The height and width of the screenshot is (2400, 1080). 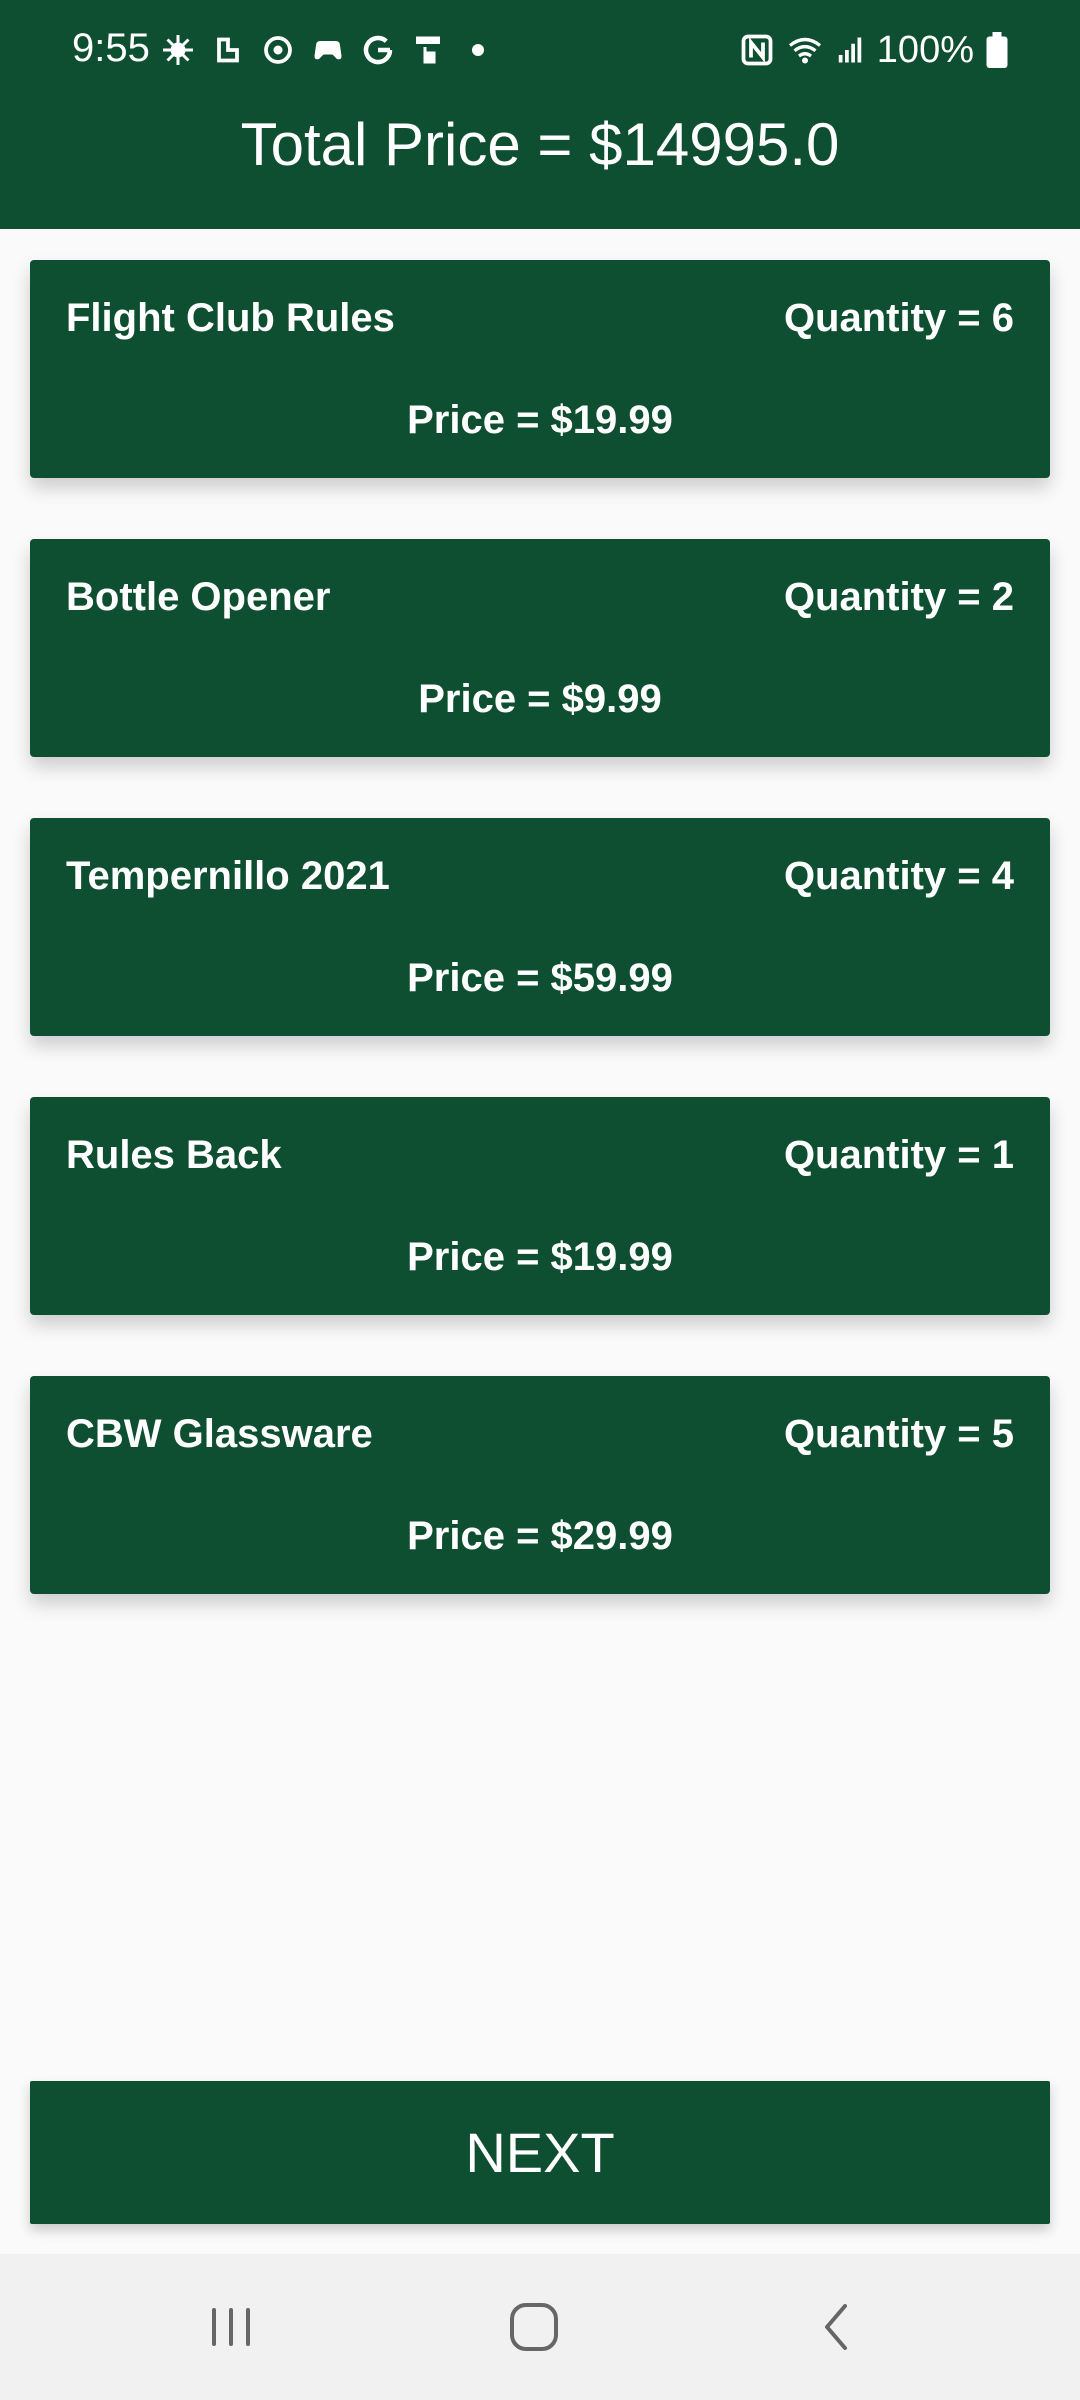 What do you see at coordinates (873, 50) in the screenshot?
I see `system-status-icons: 100%` at bounding box center [873, 50].